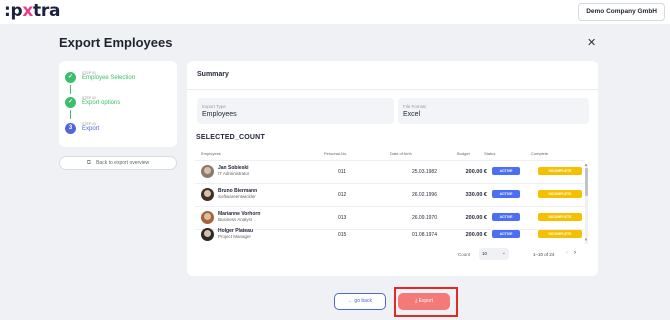 The width and height of the screenshot is (670, 320). I want to click on page-size-value: 10, so click(485, 253).